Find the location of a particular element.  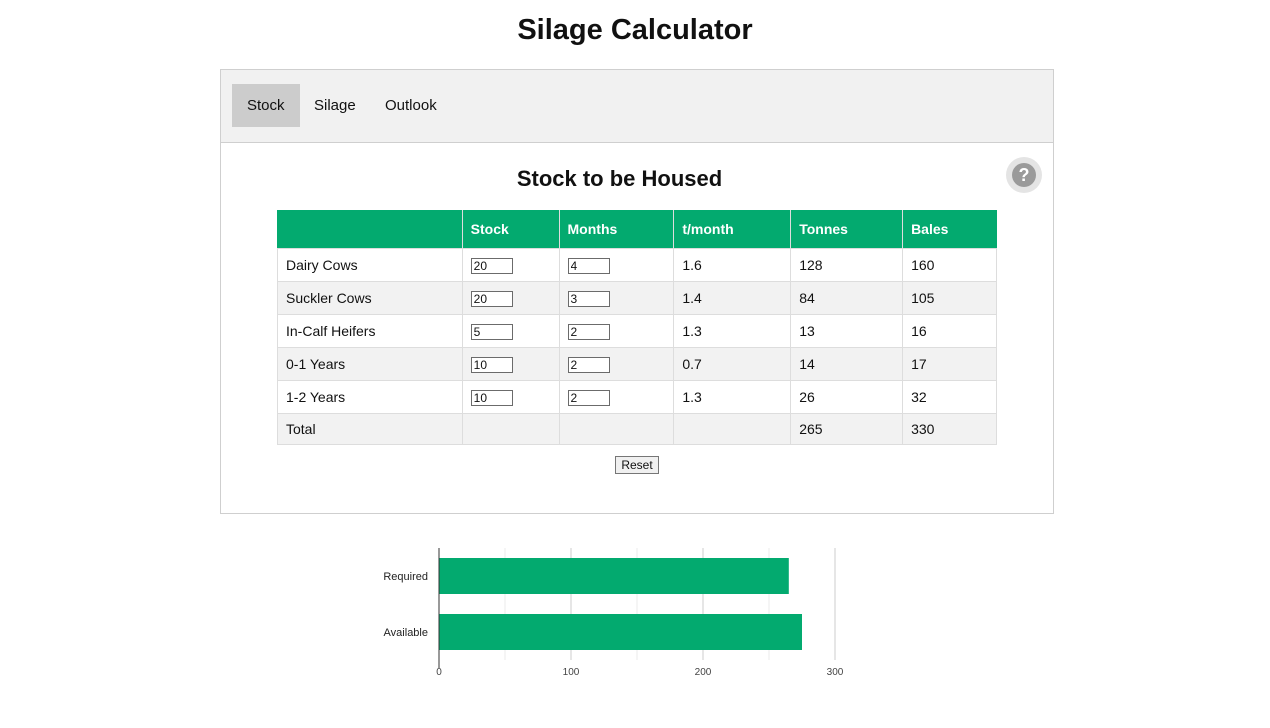

help-button: ? is located at coordinates (1024, 175).